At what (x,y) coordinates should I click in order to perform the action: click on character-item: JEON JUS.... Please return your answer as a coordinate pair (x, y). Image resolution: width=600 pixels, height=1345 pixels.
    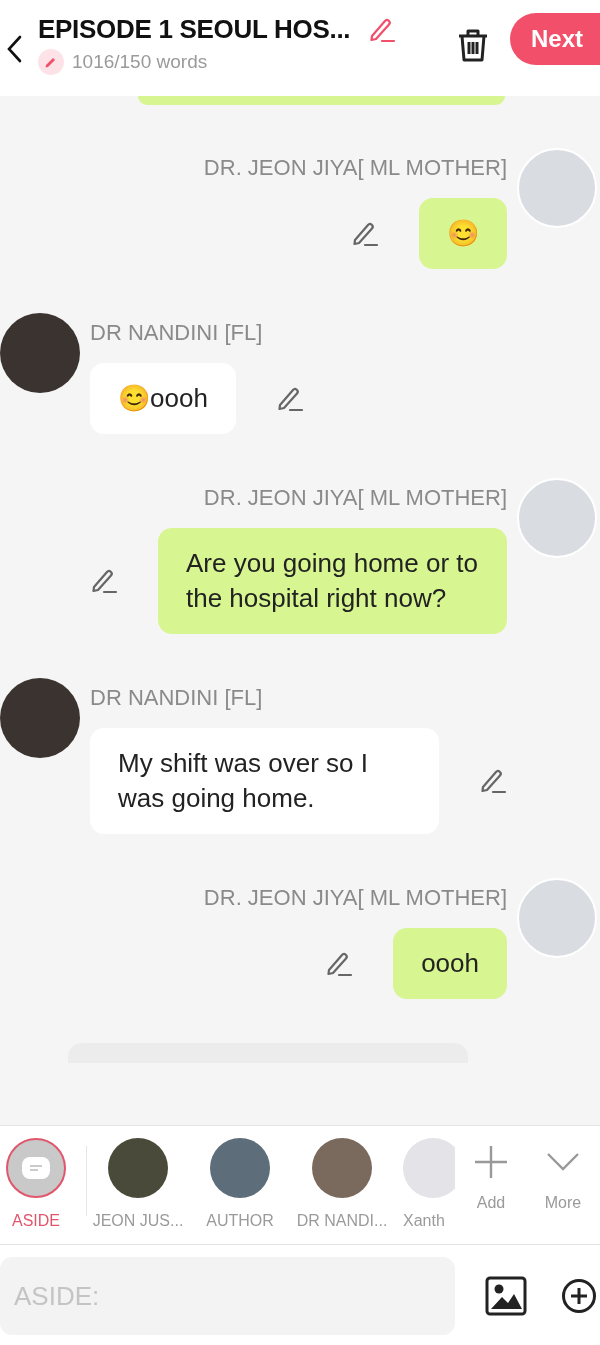
    Looking at the image, I should click on (138, 1178).